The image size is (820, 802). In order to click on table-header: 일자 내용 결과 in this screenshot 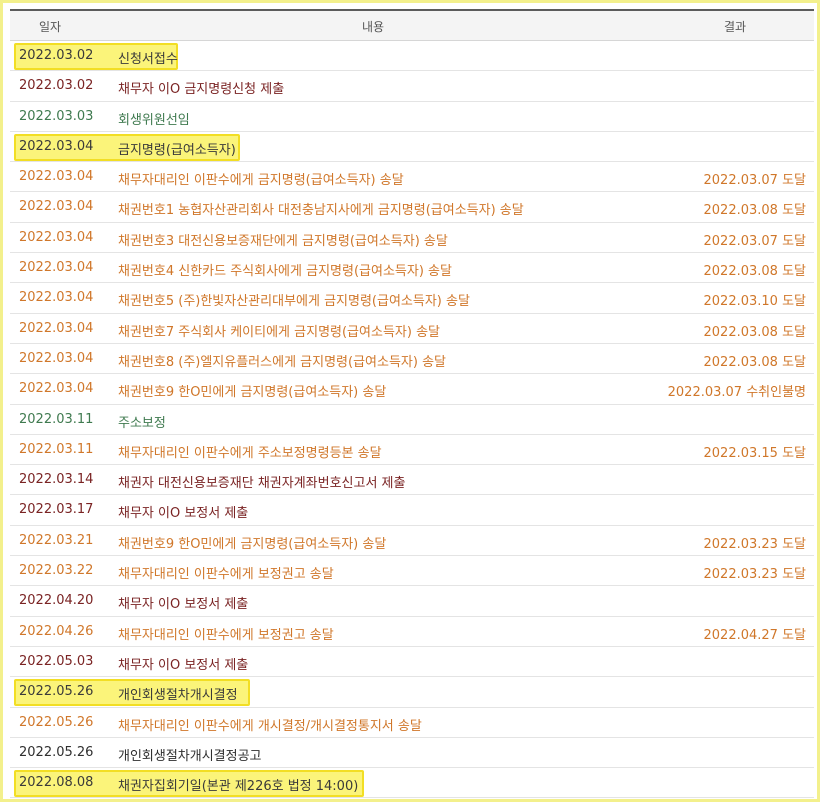, I will do `click(412, 25)`.